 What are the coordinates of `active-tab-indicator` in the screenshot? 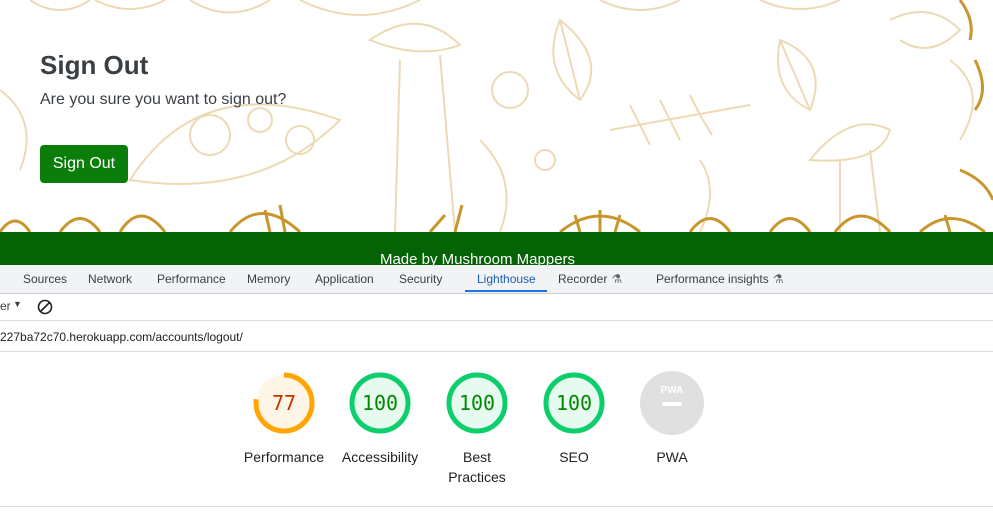 It's located at (506, 291).